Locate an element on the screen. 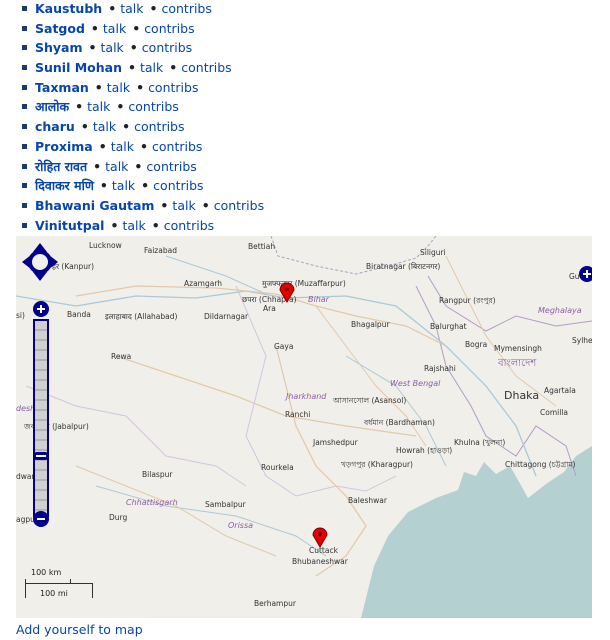  place-allahabad: इलाहाबाद (Allahabad) is located at coordinates (141, 316).